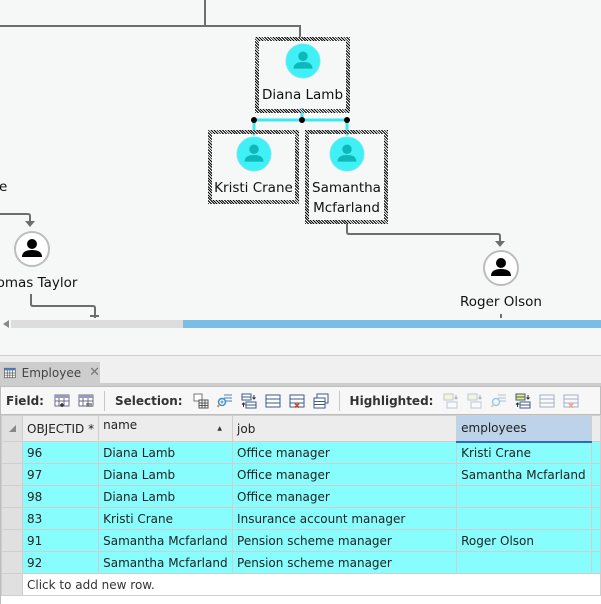 Image resolution: width=601 pixels, height=604 pixels. I want to click on tab-employee: Employee ✕, so click(50, 372).